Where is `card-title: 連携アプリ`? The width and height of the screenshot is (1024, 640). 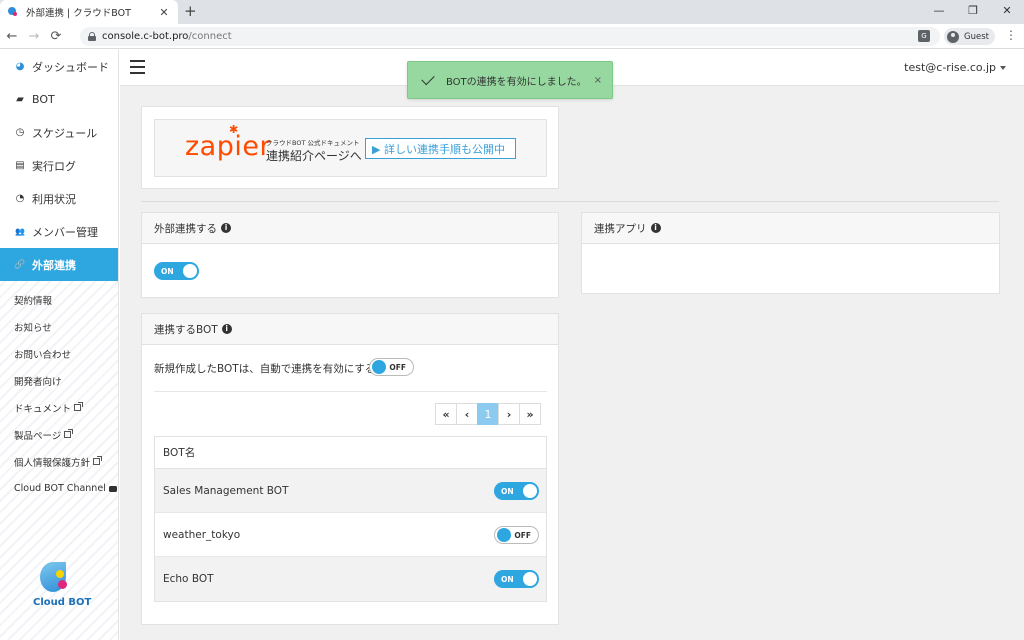 card-title: 連携アプリ is located at coordinates (620, 228).